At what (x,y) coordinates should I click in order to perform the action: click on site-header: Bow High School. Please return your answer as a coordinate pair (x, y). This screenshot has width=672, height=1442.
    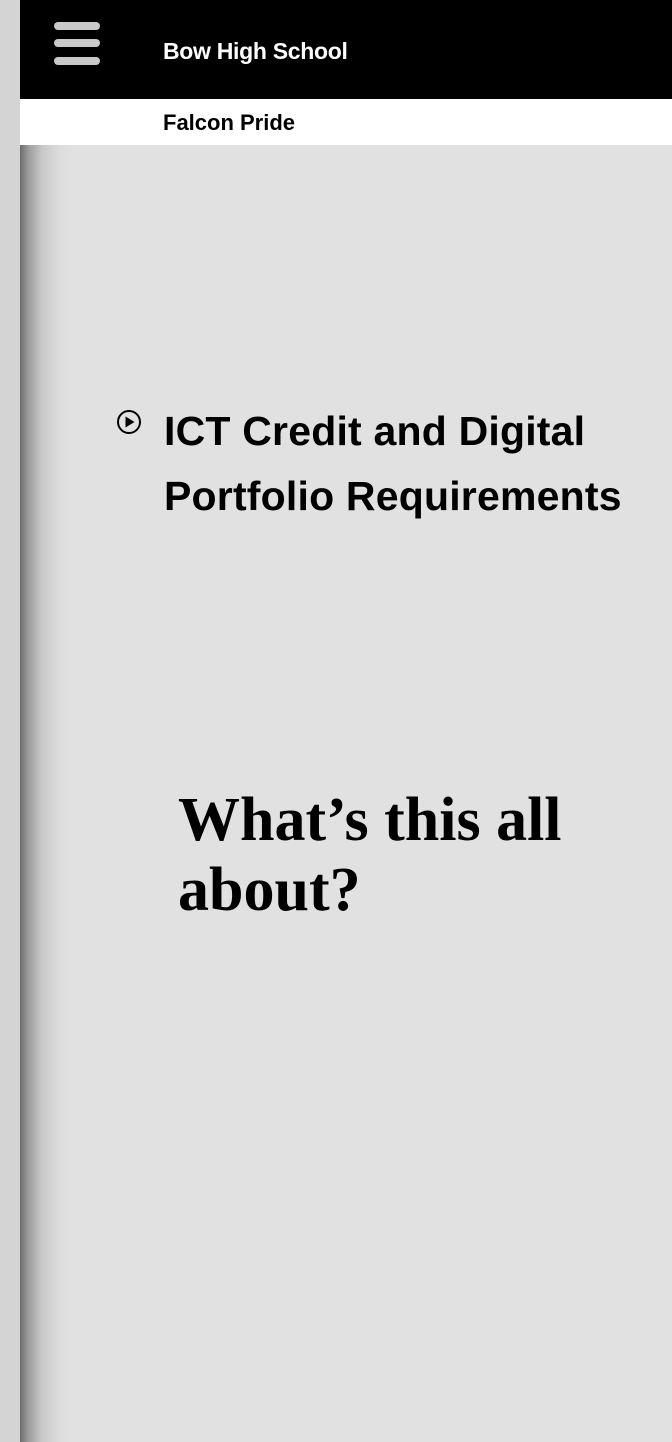
    Looking at the image, I should click on (346, 49).